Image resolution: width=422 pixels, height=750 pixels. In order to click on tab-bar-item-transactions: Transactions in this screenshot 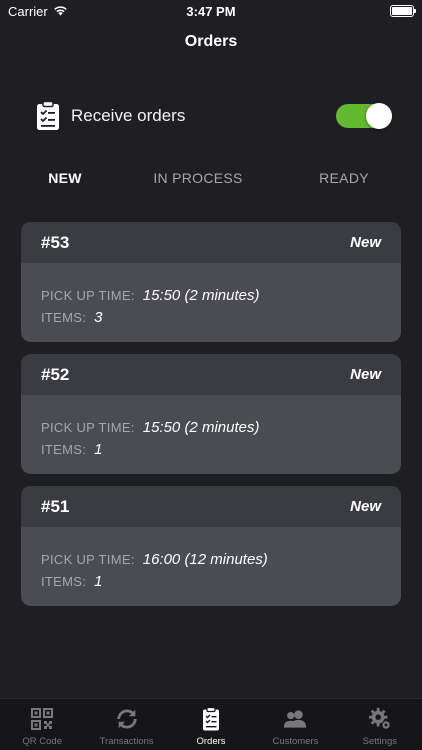, I will do `click(126, 724)`.